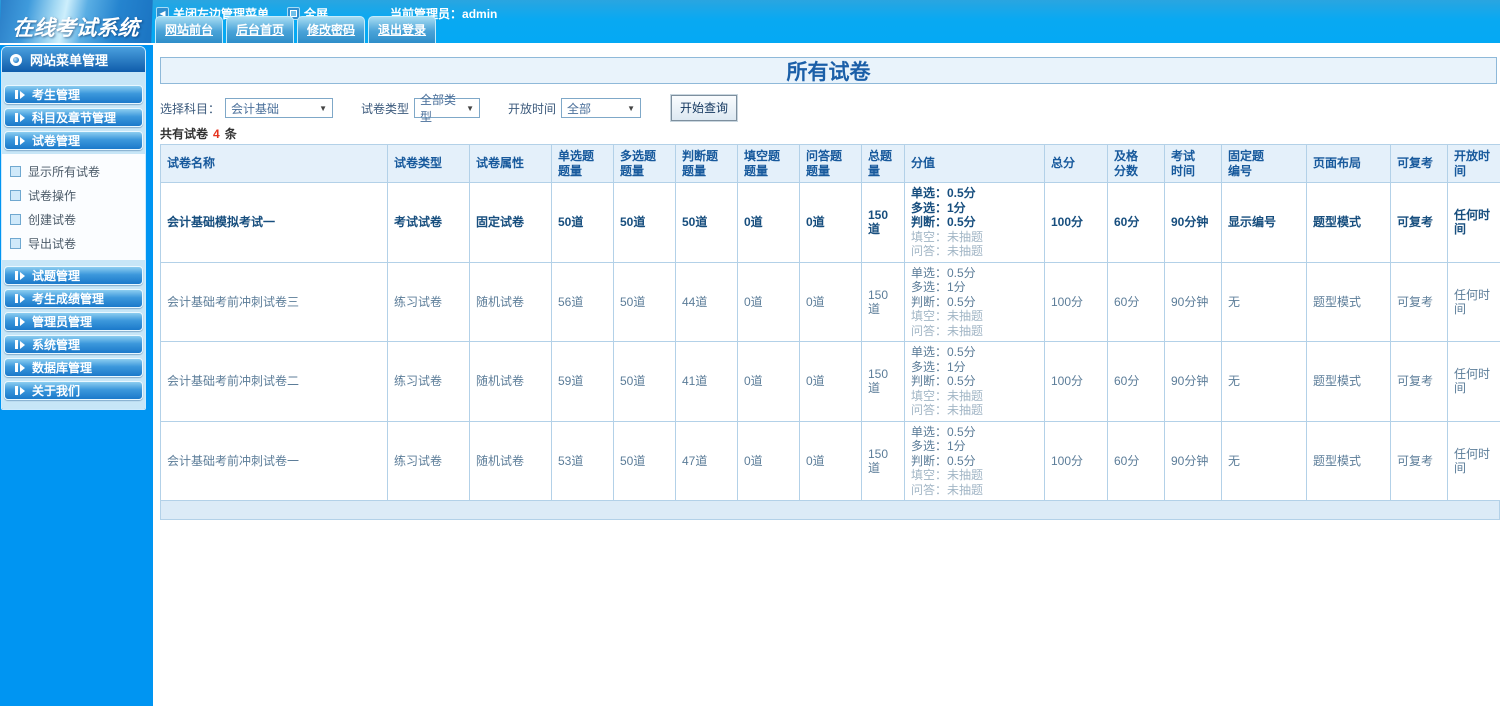 Image resolution: width=1500 pixels, height=706 pixels. Describe the element at coordinates (601, 108) in the screenshot. I see `open-time-select: 全部 ▼` at that location.